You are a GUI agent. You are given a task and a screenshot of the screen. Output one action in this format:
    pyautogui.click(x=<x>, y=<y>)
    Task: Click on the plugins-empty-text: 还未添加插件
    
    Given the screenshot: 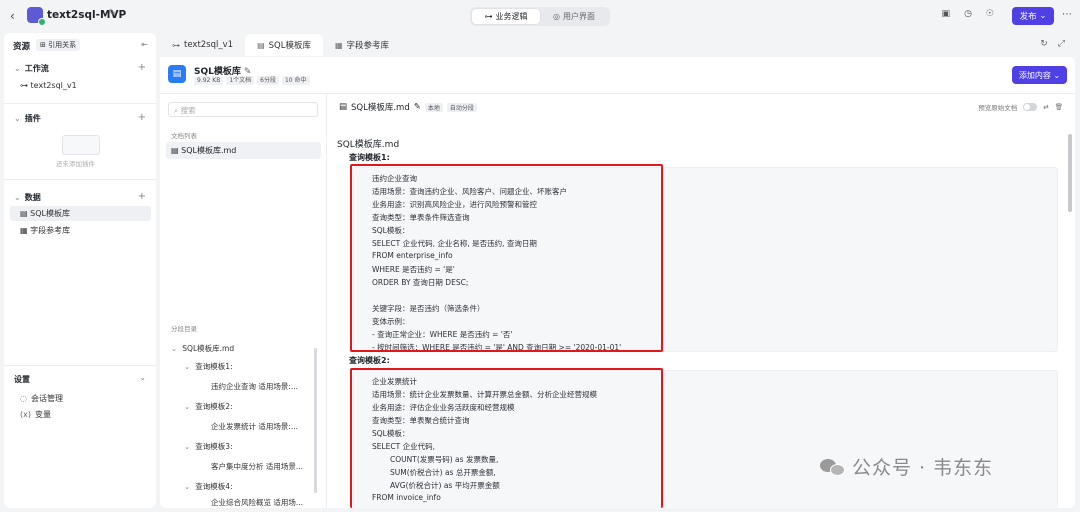 What is the action you would take?
    pyautogui.click(x=75, y=164)
    